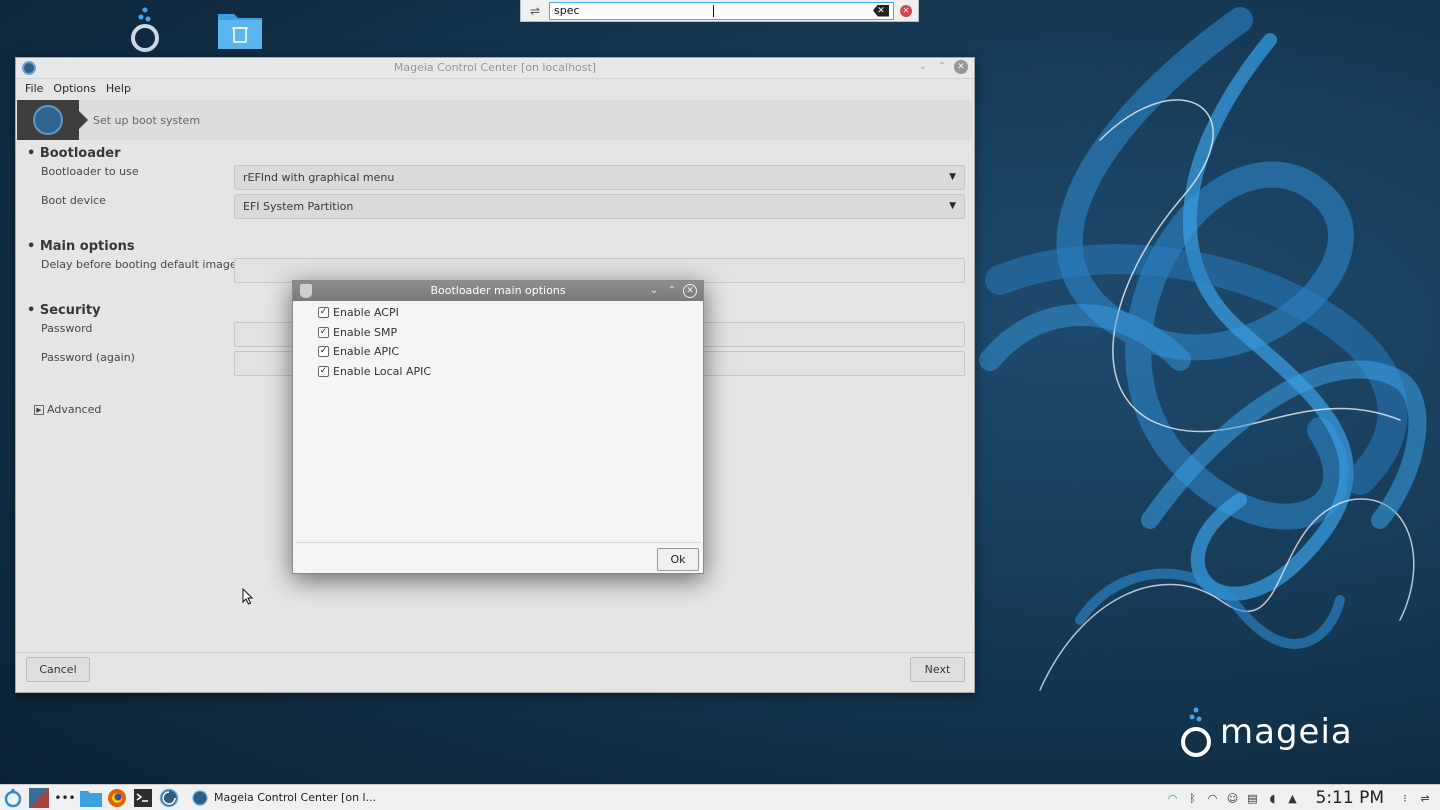 Image resolution: width=1440 pixels, height=810 pixels. What do you see at coordinates (942, 67) in the screenshot?
I see `maximize-icon: ⌃` at bounding box center [942, 67].